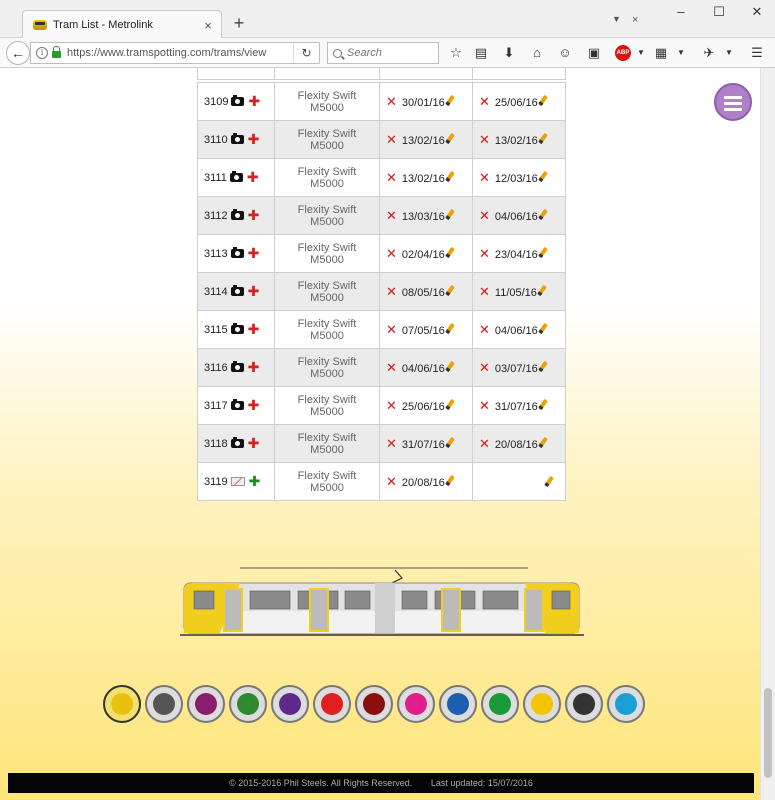 The width and height of the screenshot is (775, 800). I want to click on url-text: https://www.tramspotting.com/trams/view, so click(175, 53).